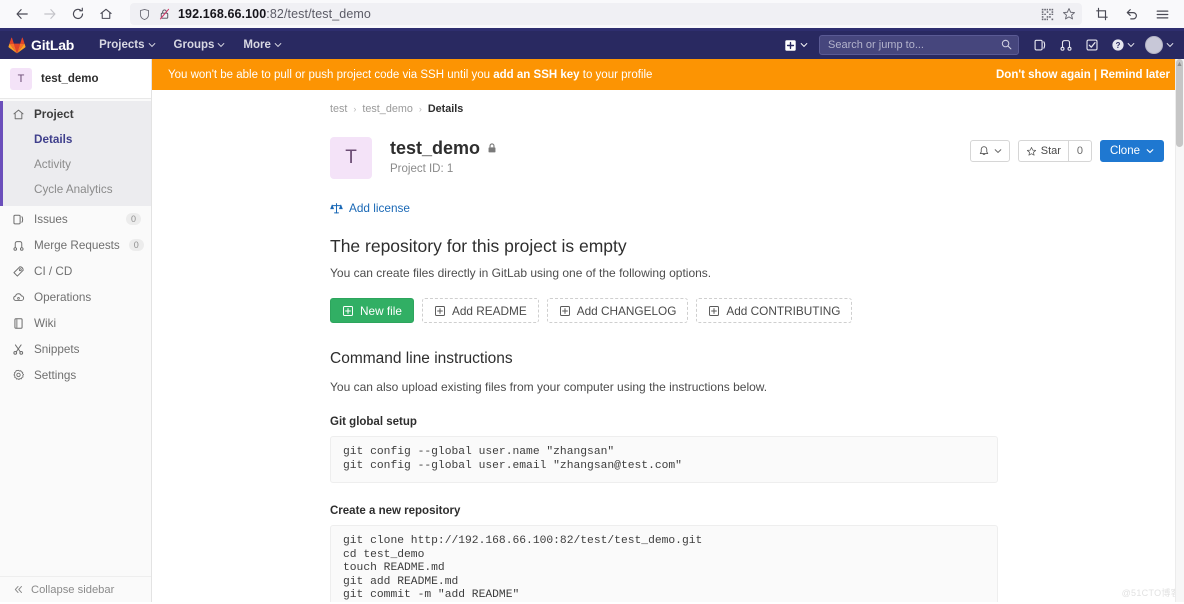  Describe the element at coordinates (75, 245) in the screenshot. I see `sidebar-item-merge-requests: Merge Requests 0` at that location.